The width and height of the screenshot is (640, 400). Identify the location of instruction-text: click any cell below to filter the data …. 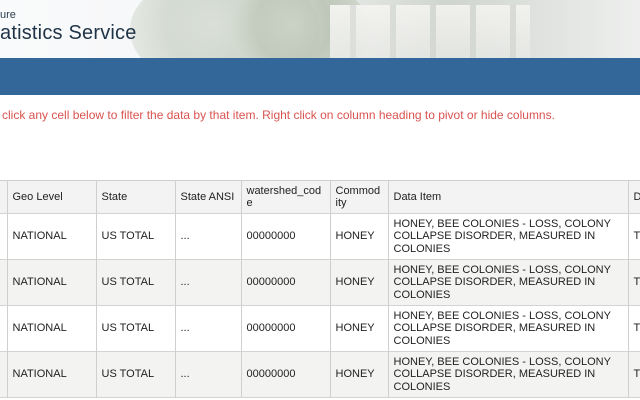
(278, 115).